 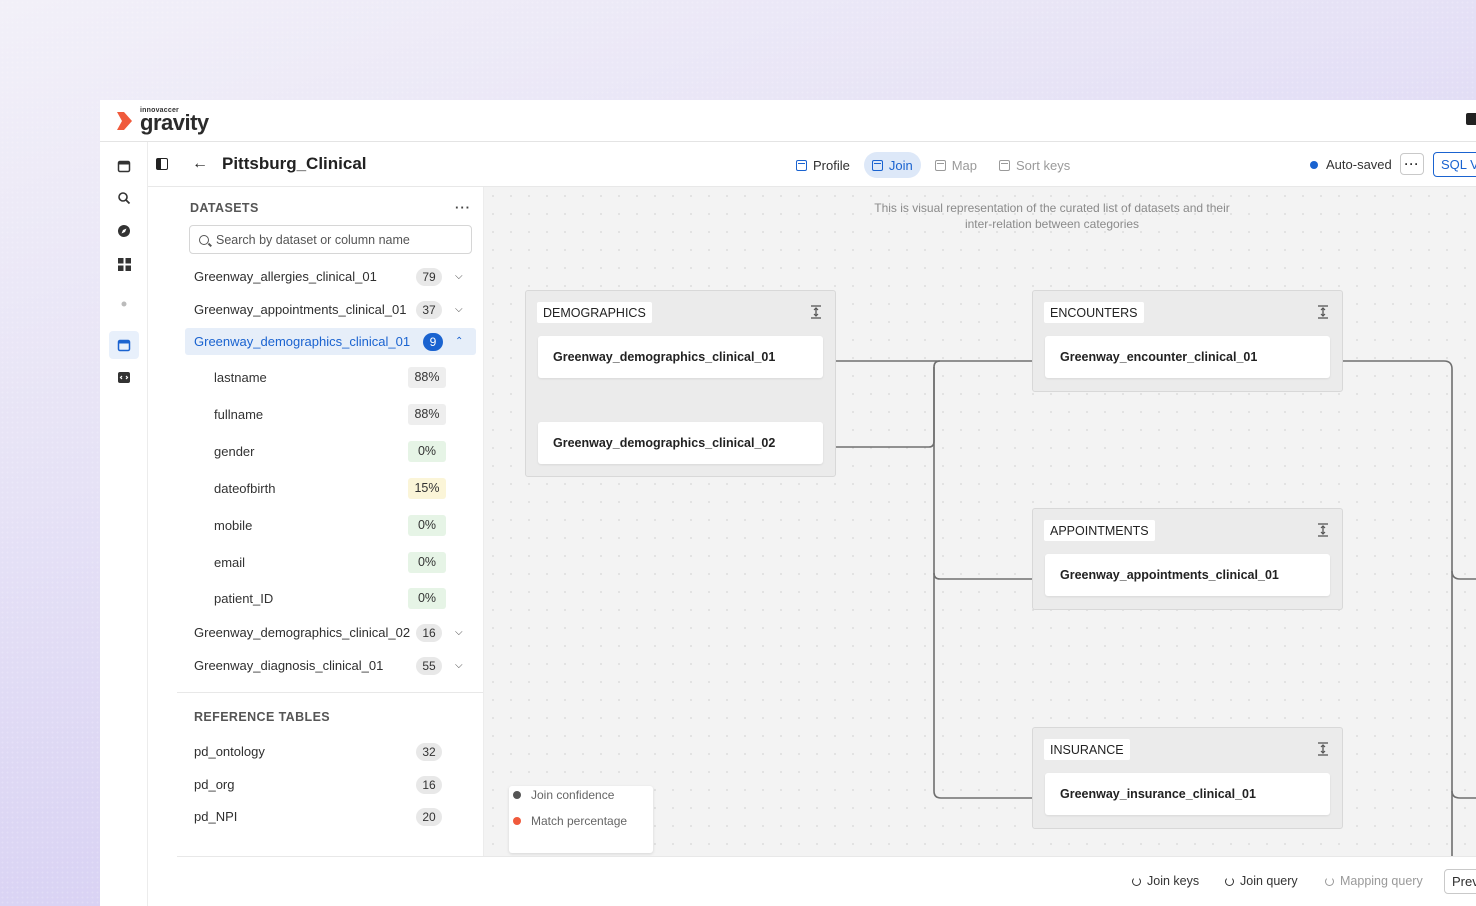 I want to click on rail-calendar-active-icon, so click(x=124, y=345).